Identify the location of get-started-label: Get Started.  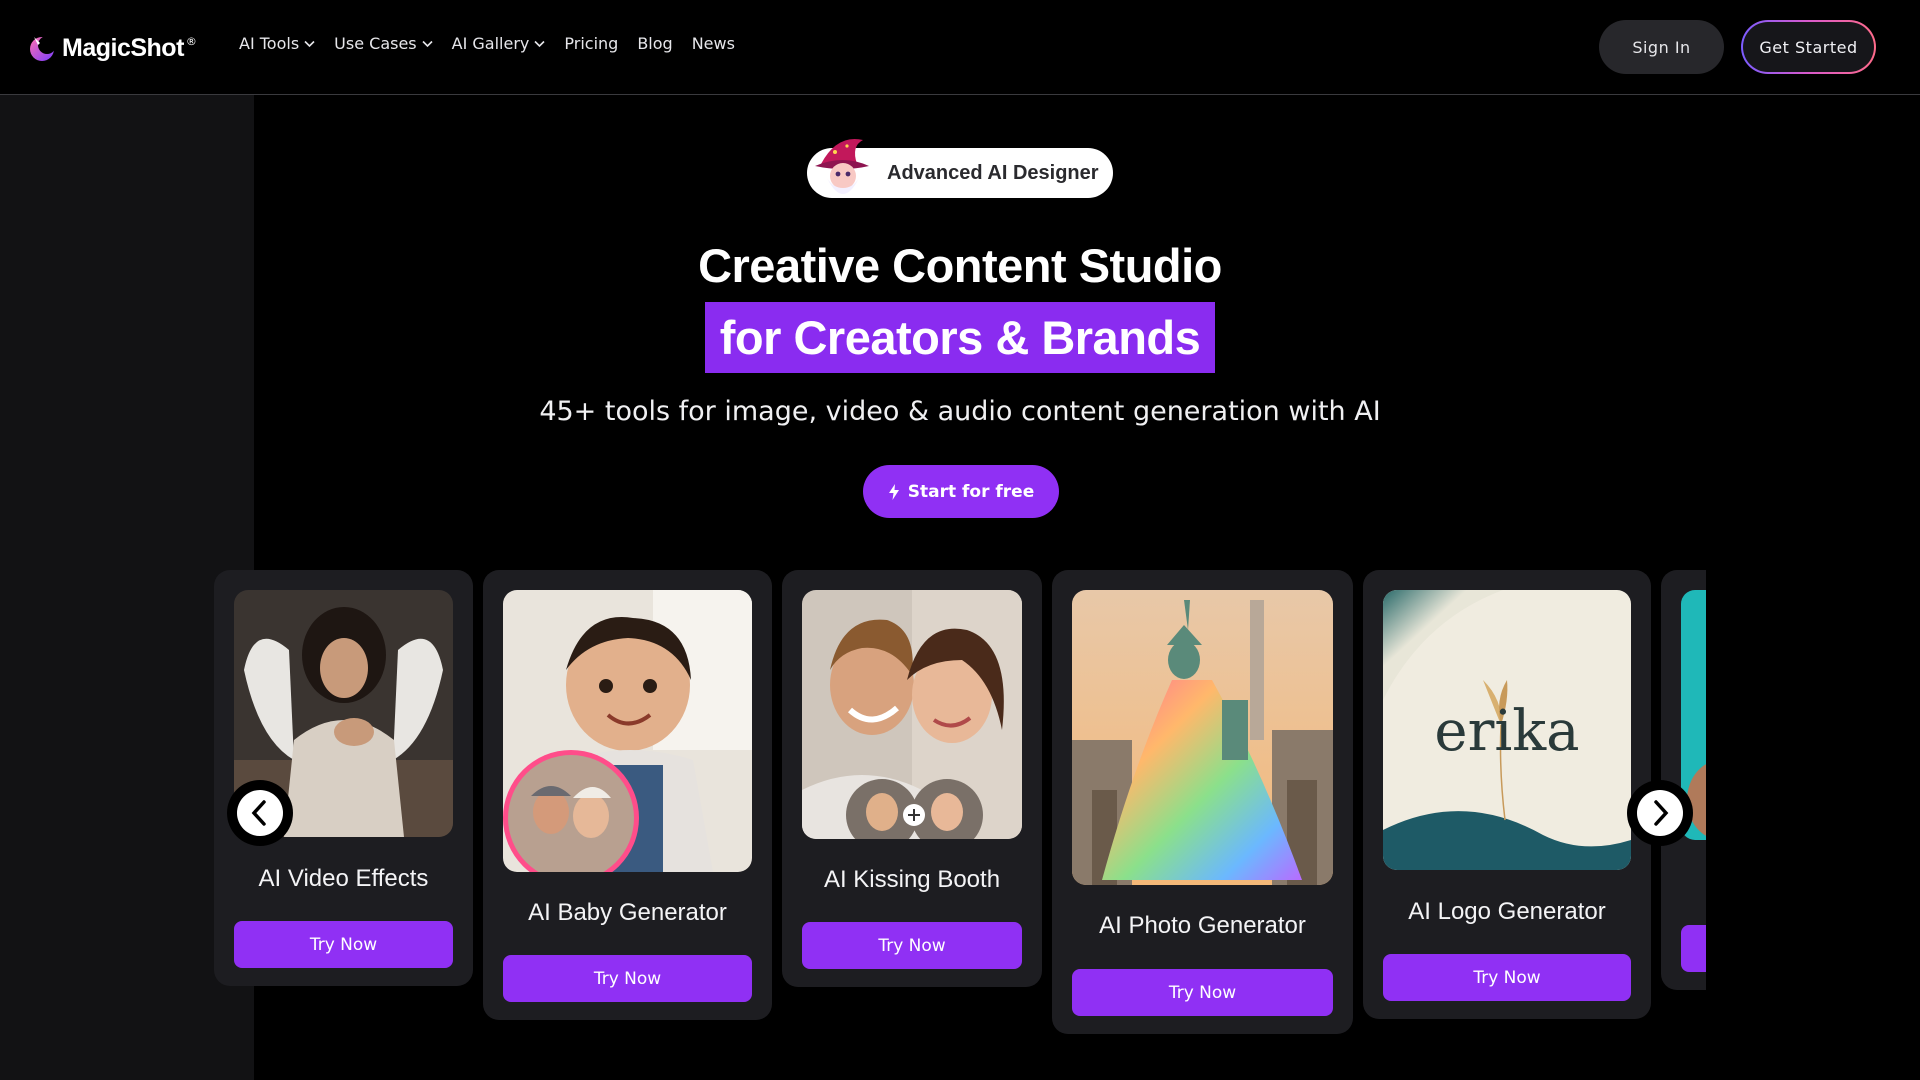
(1808, 47).